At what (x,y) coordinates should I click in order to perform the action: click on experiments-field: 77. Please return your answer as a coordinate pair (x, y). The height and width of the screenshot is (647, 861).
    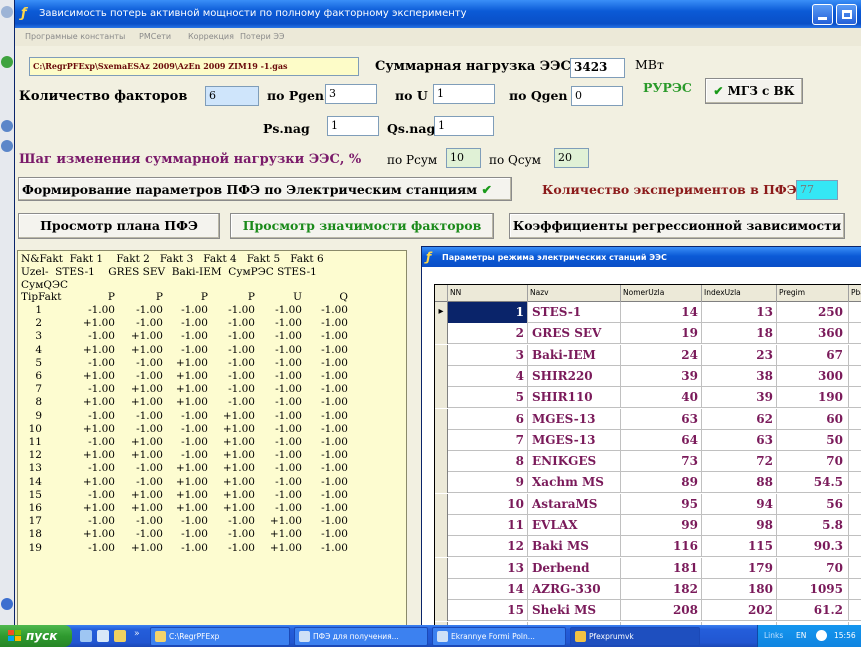
    Looking at the image, I should click on (817, 190).